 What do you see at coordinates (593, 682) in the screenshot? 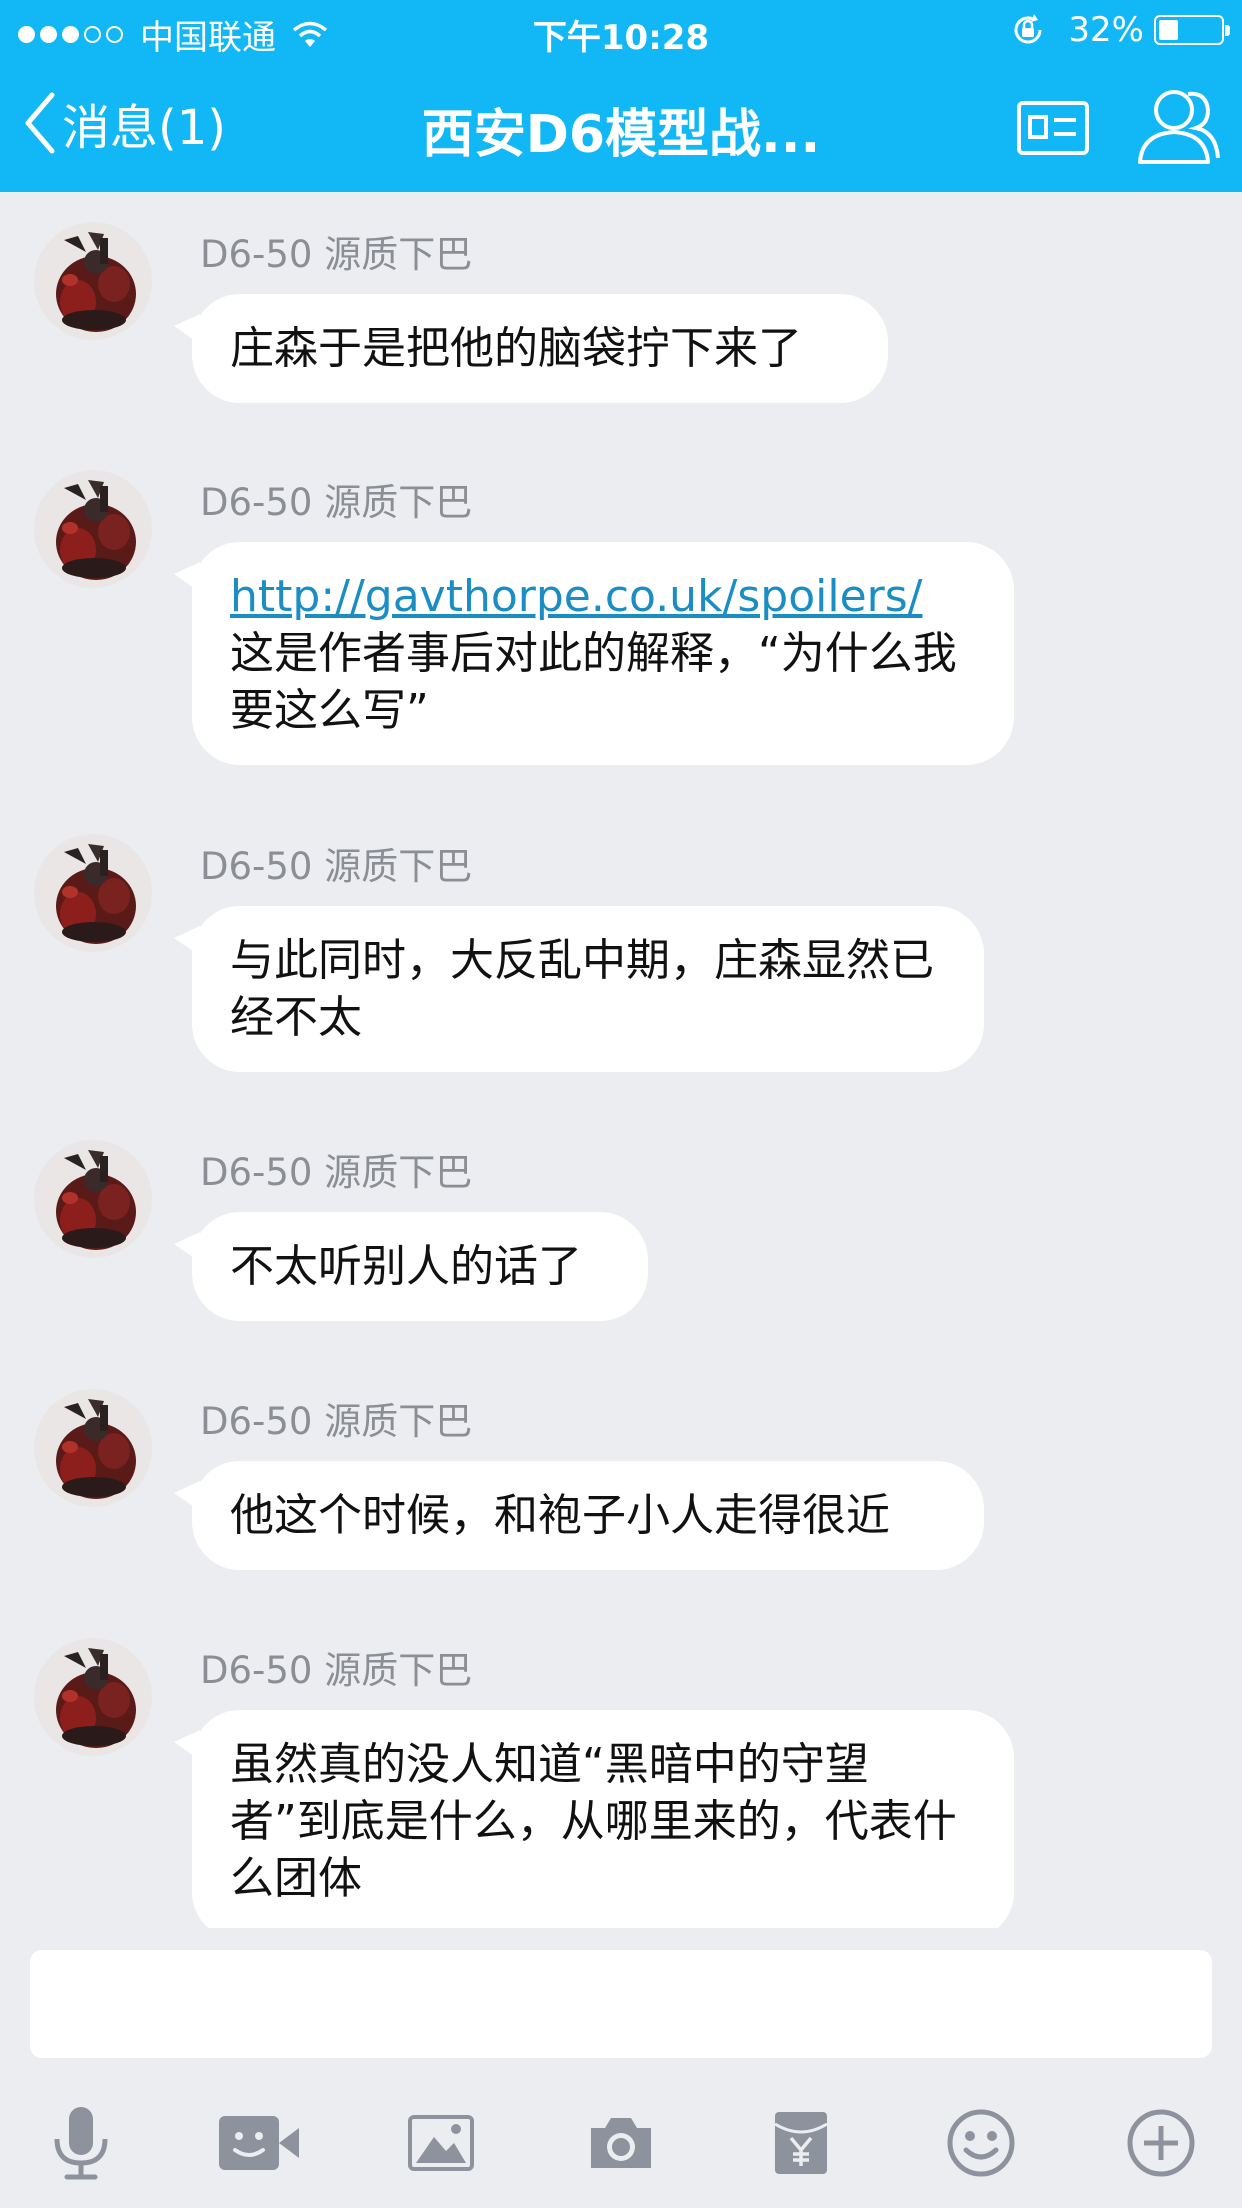
I see `message-text: 这是作者事后对此的解释，“为什么我要这么写”` at bounding box center [593, 682].